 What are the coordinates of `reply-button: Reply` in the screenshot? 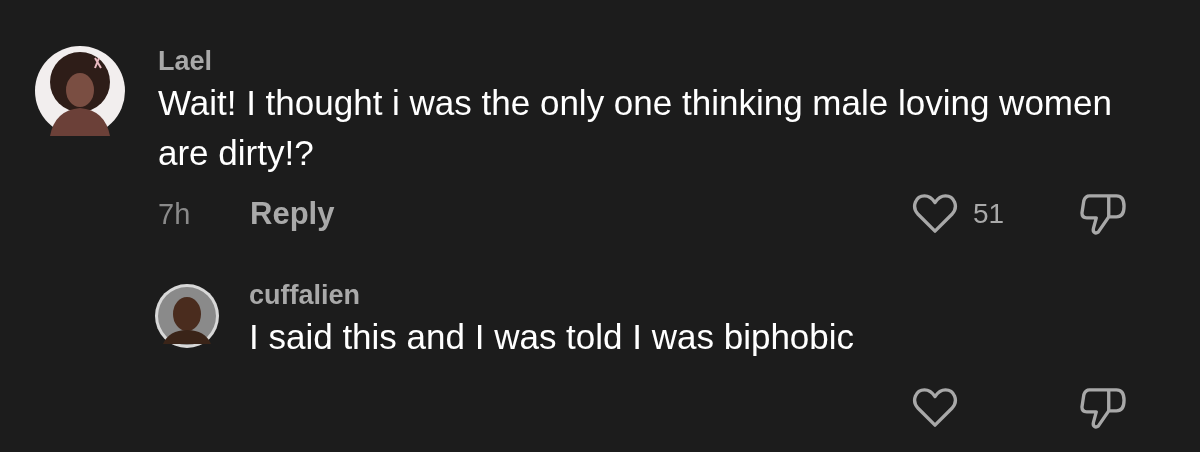 It's located at (292, 214).